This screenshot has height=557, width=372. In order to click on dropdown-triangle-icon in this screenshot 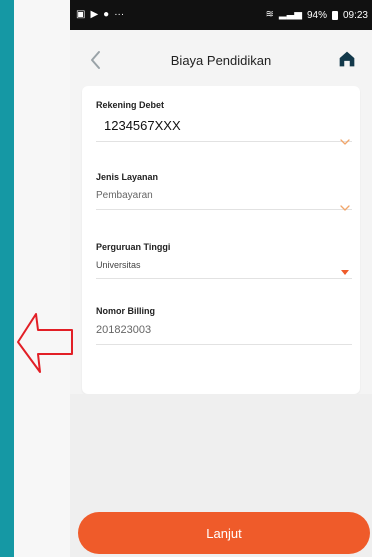, I will do `click(345, 272)`.